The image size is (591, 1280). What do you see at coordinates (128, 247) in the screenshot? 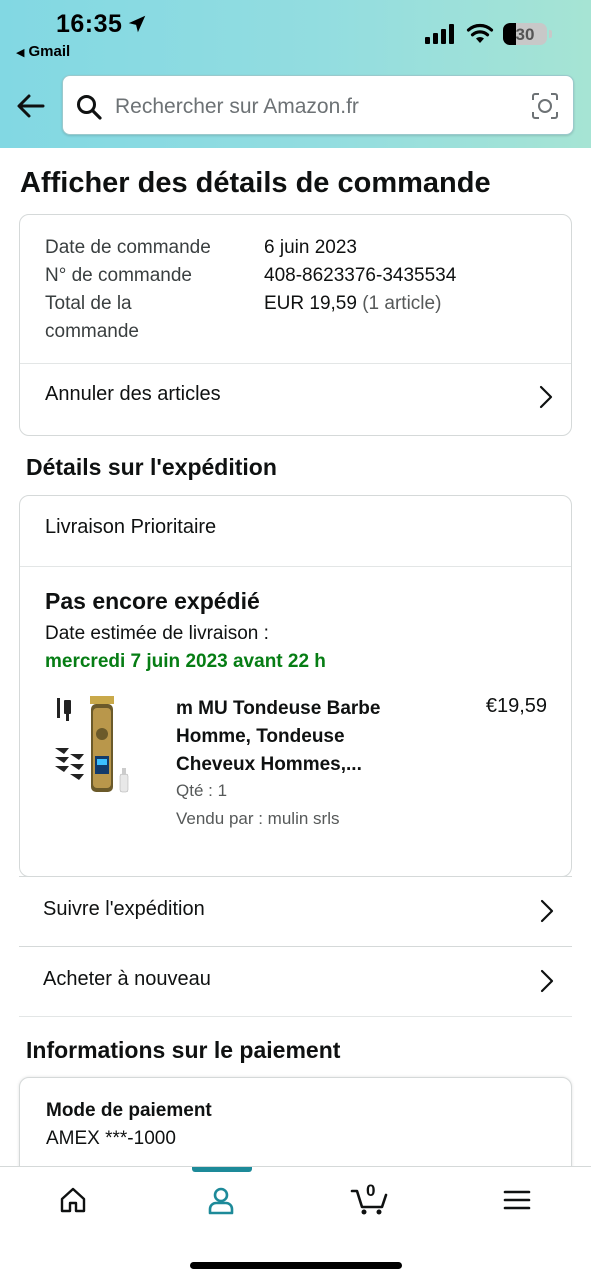
I see `order-date-label: Date de commande` at bounding box center [128, 247].